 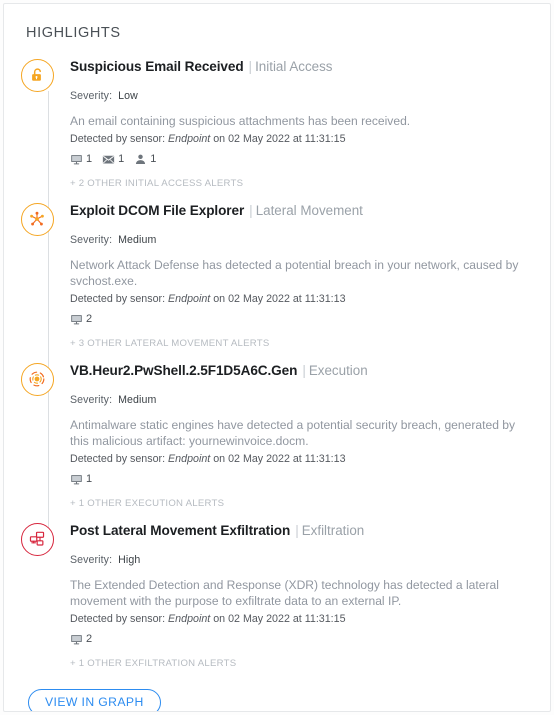 I want to click on alert-tactic: Exfiltration, so click(x=333, y=530).